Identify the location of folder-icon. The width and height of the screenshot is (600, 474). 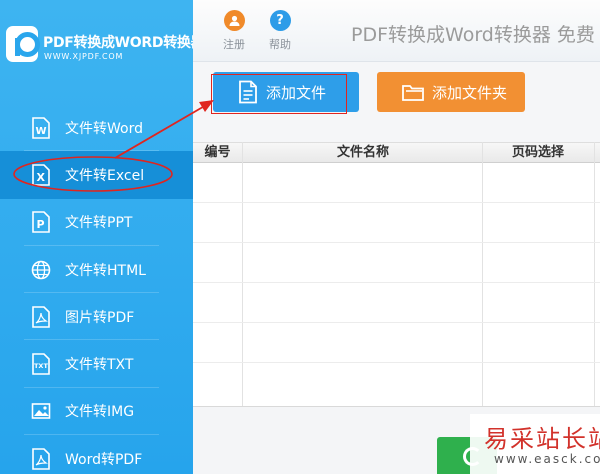
(413, 93).